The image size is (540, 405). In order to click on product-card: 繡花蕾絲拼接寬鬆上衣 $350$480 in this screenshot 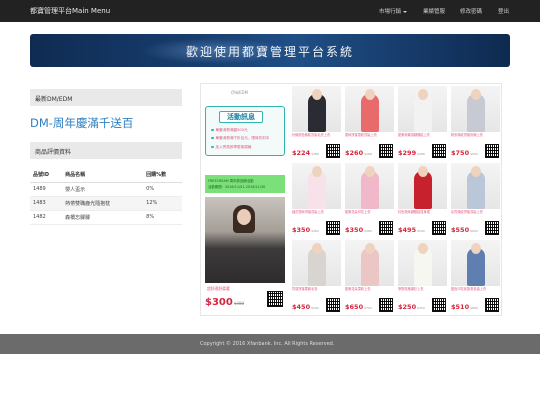, I will do `click(316, 199)`.